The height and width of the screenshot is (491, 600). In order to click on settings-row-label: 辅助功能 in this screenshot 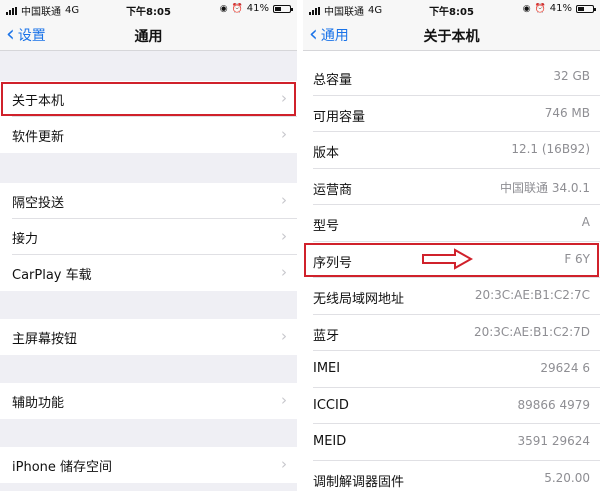, I will do `click(38, 403)`.